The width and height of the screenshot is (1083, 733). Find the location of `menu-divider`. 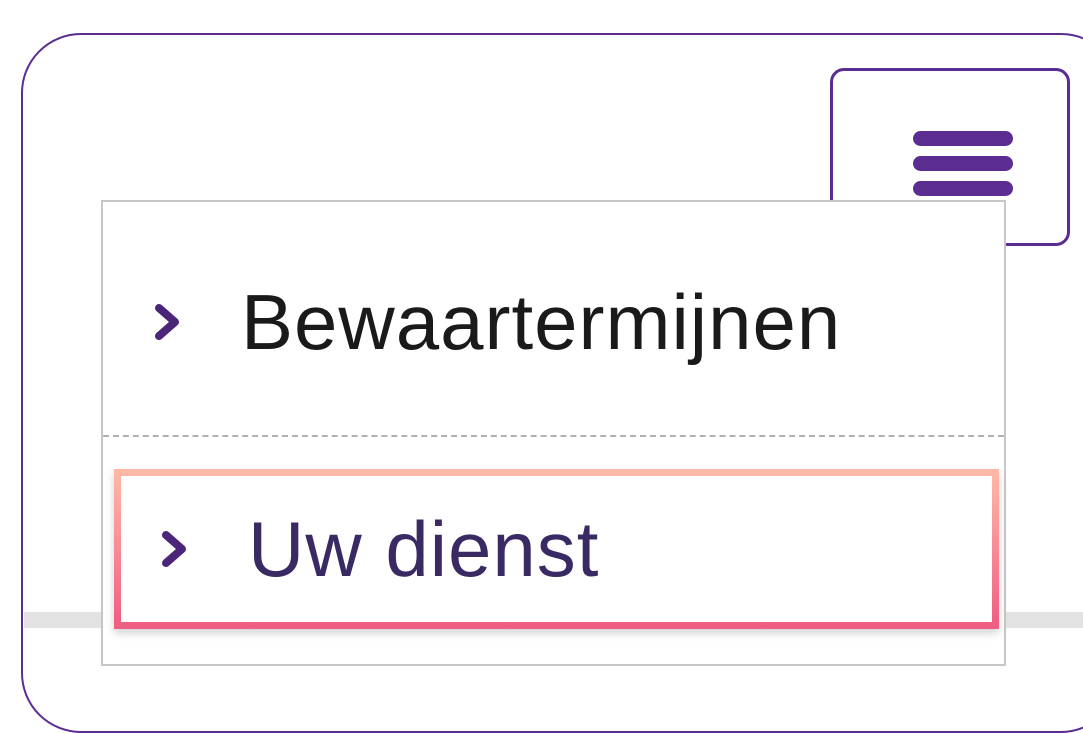

menu-divider is located at coordinates (553, 436).